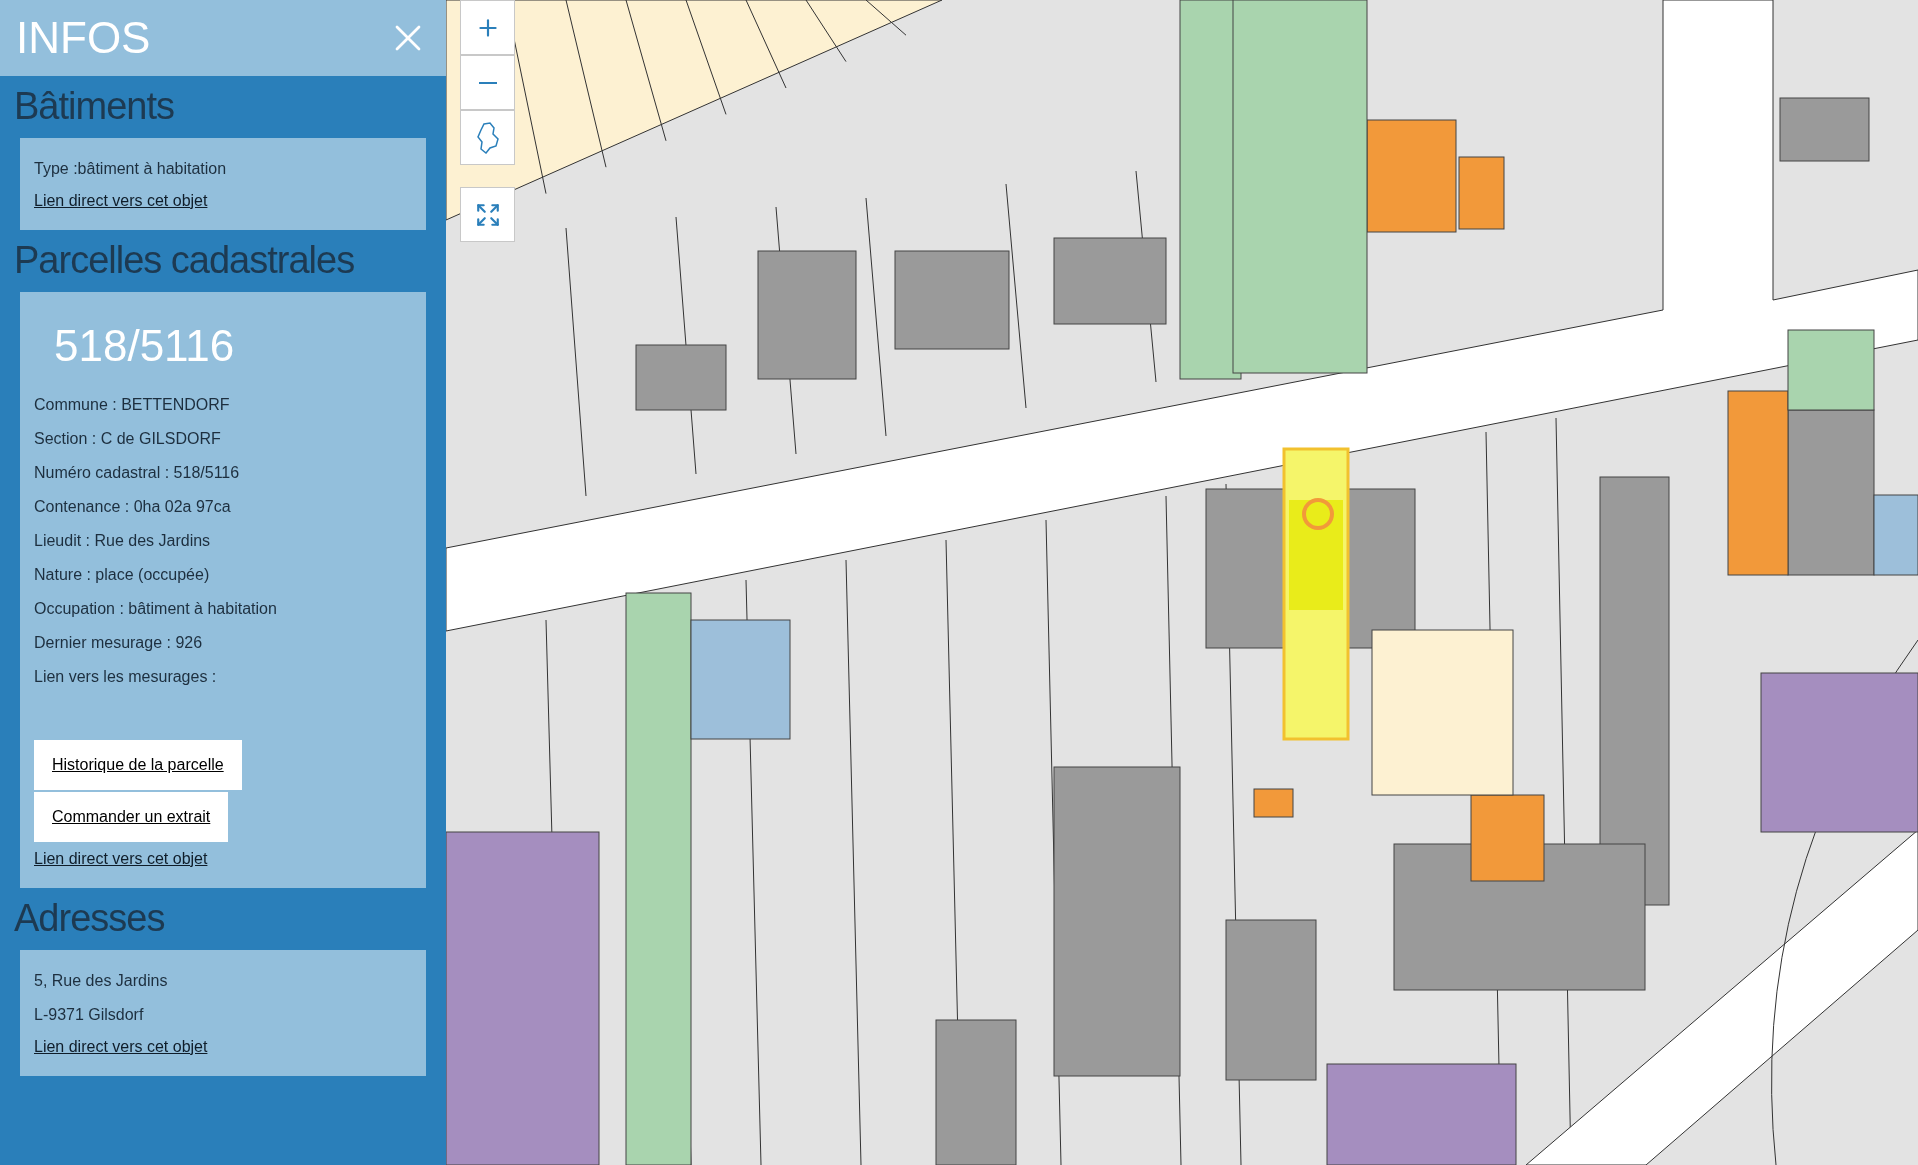  Describe the element at coordinates (94, 106) in the screenshot. I see `section-heading: Bâtiments` at that location.